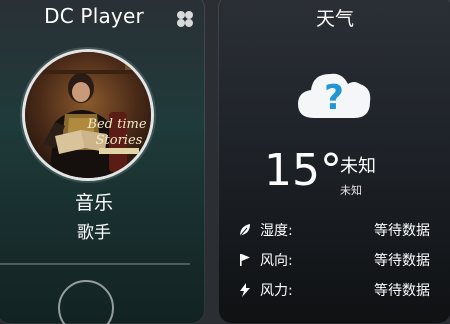 The image size is (450, 324). Describe the element at coordinates (334, 19) in the screenshot. I see `weather-title: 天气` at that location.